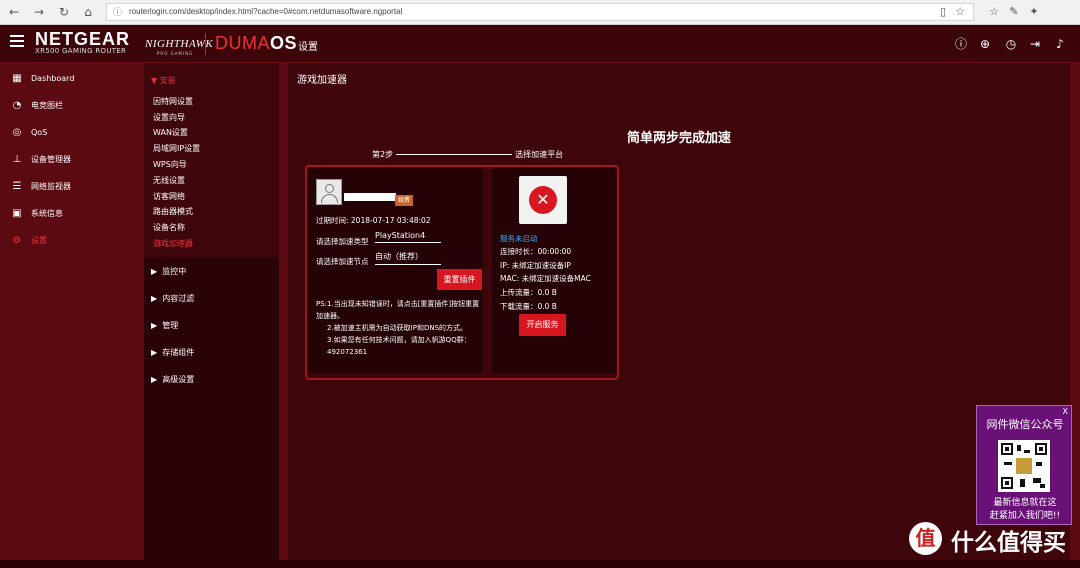 The width and height of the screenshot is (1080, 568). I want to click on logo-divider, so click(205, 44).